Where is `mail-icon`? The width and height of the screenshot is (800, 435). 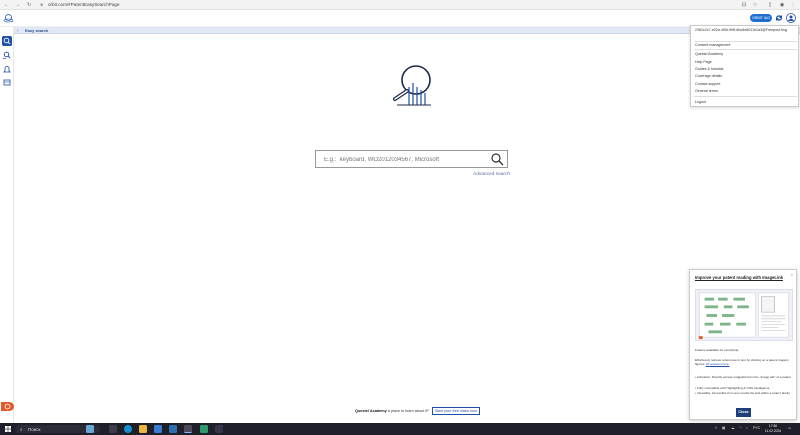 mail-icon is located at coordinates (173, 429).